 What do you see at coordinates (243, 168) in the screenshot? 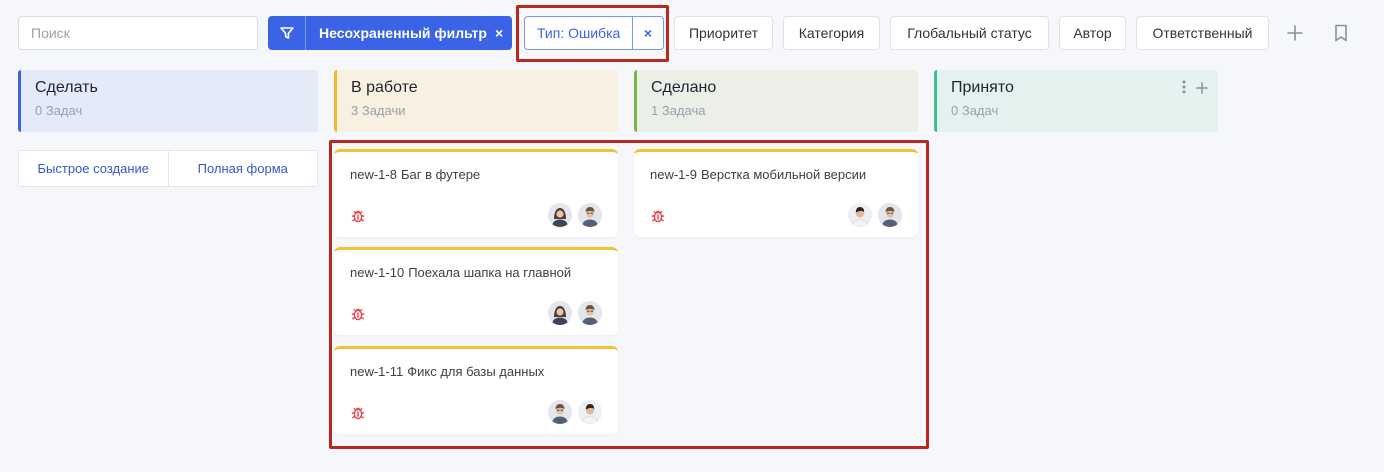
I see `full-form-button: Полная форма` at bounding box center [243, 168].